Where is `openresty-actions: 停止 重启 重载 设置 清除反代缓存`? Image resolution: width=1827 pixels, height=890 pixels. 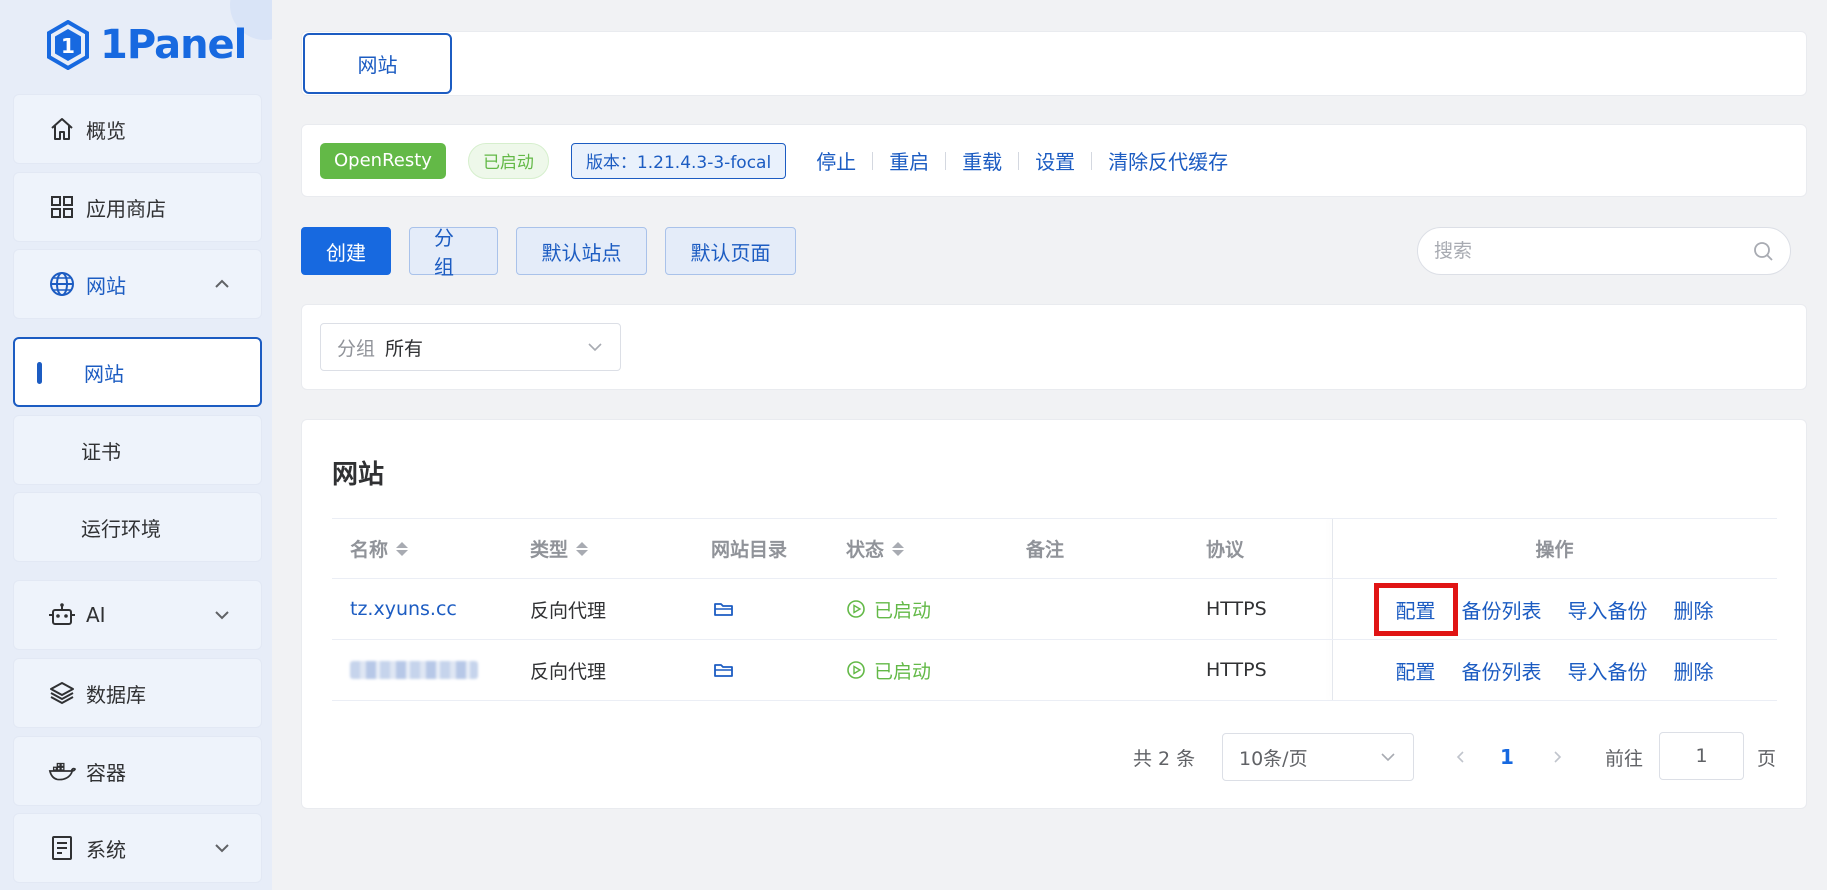 openresty-actions: 停止 重启 重载 设置 清除反代缓存 is located at coordinates (1022, 160).